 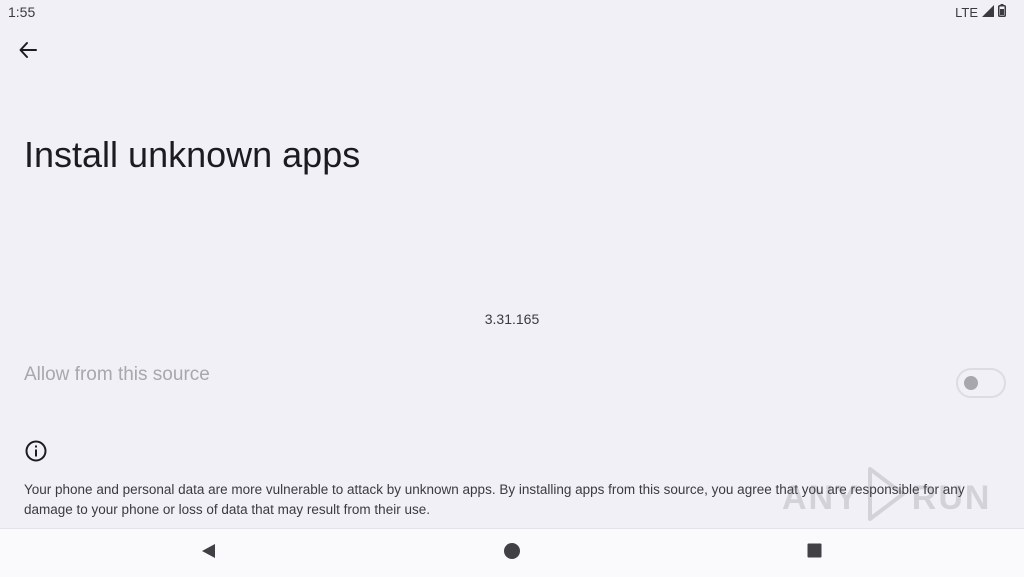 What do you see at coordinates (512, 376) in the screenshot?
I see `allow-from-source-row: Allow from this source` at bounding box center [512, 376].